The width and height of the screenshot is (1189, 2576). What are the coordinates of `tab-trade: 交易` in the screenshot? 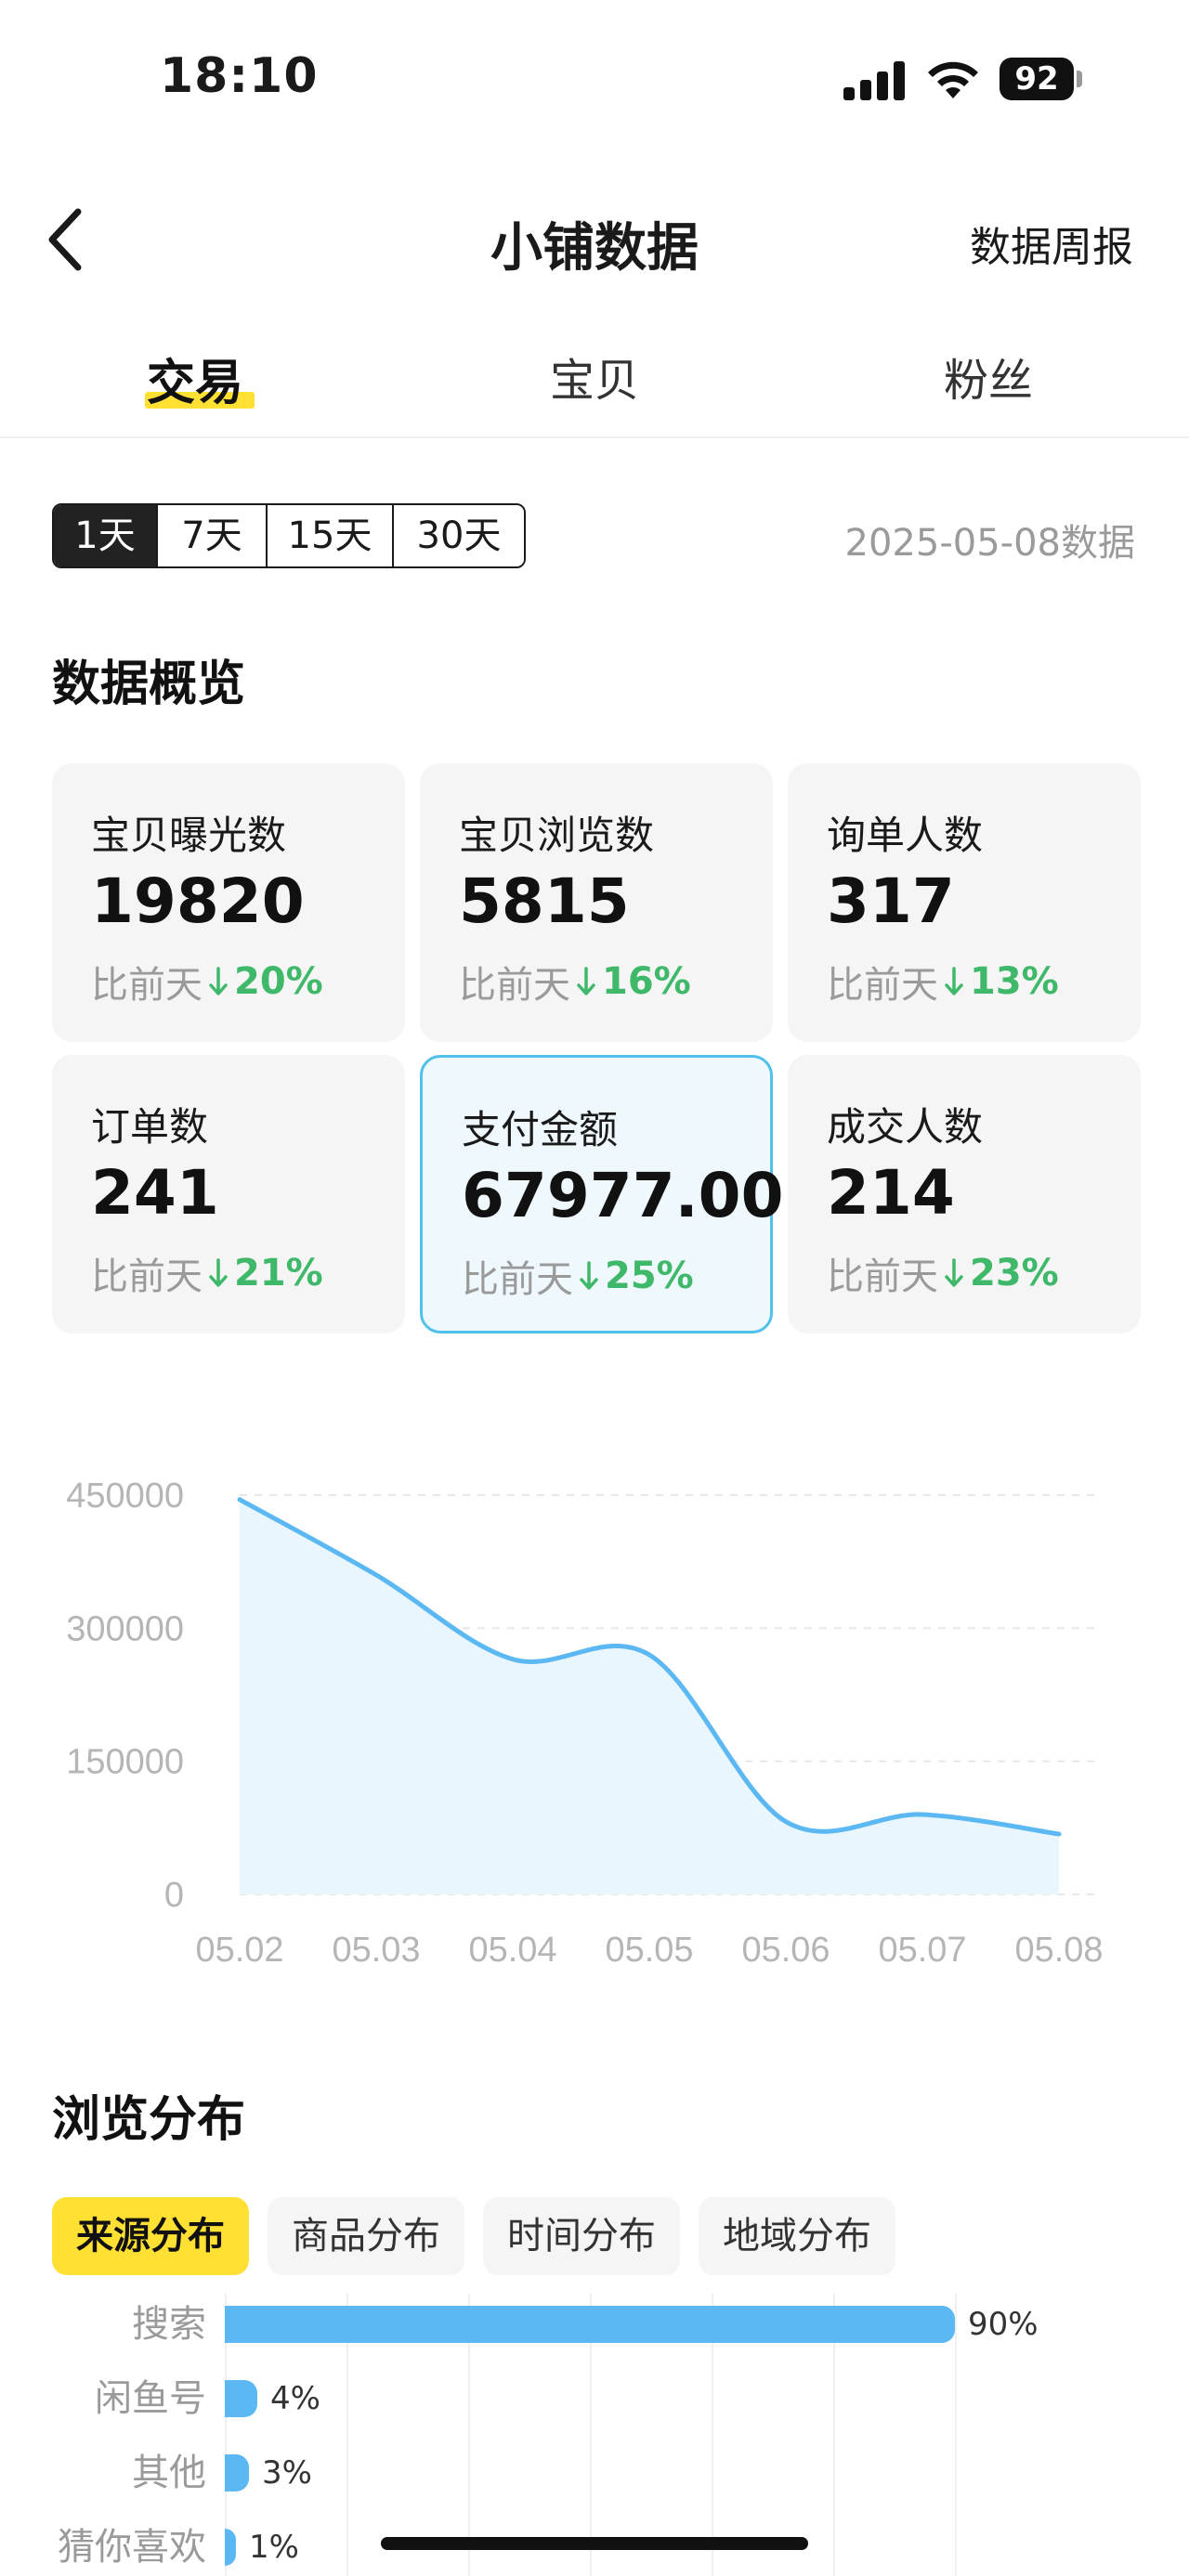 It's located at (195, 379).